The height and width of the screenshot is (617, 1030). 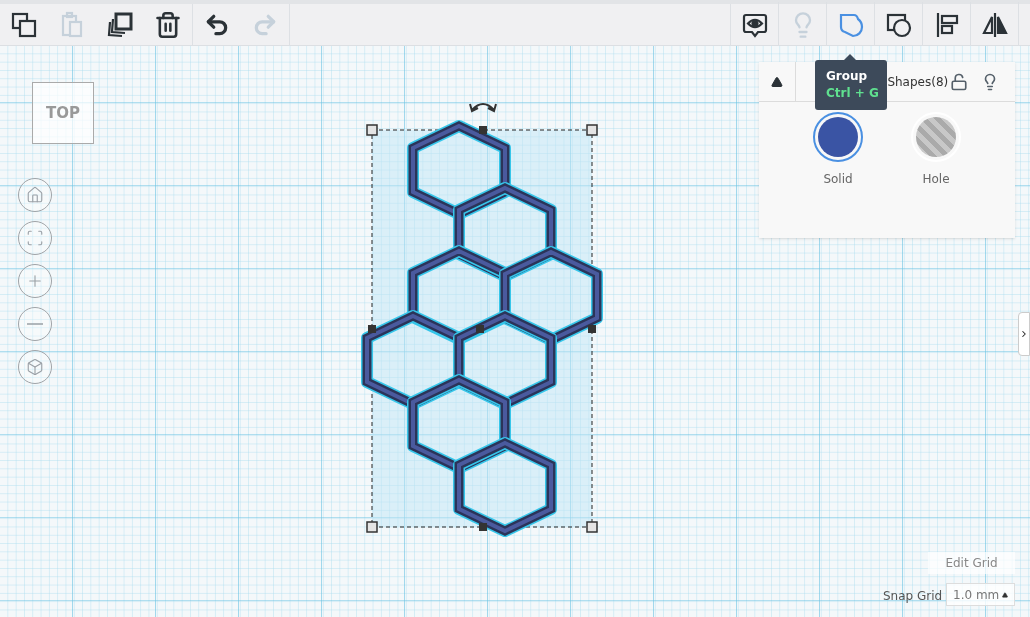 I want to click on unlocked-padlock-icon, so click(x=959, y=81).